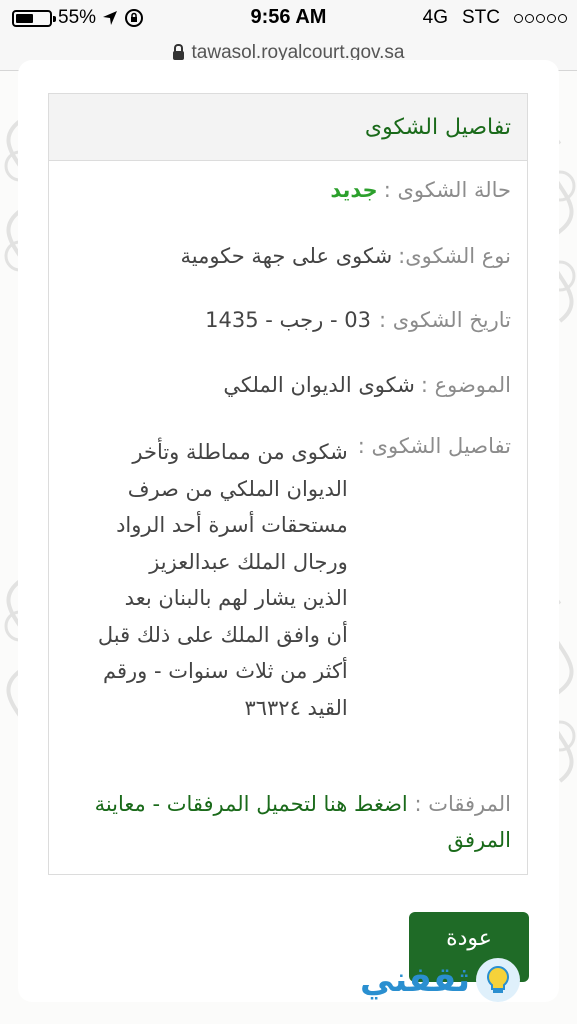  I want to click on type-row: نوع الشكوى: شكوى على جهة حكومية, so click(288, 256).